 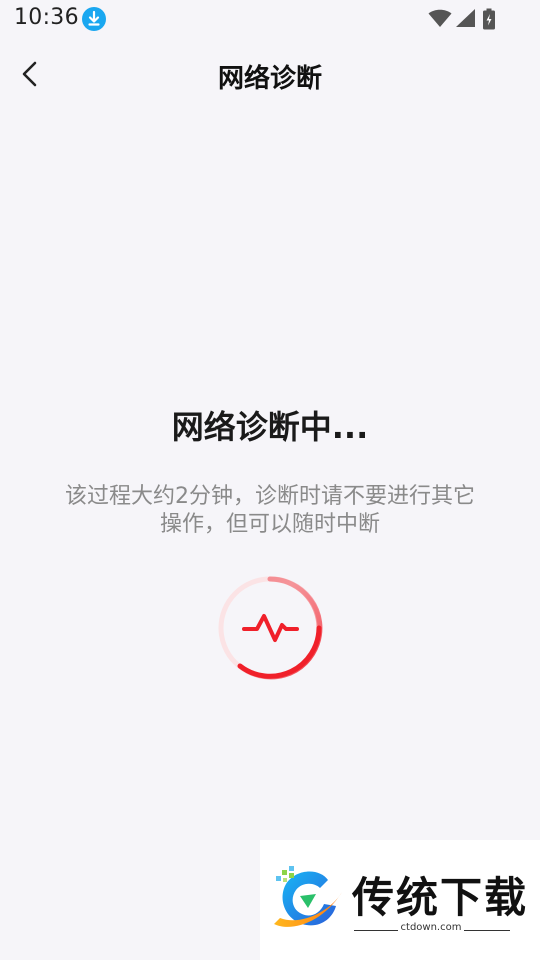 What do you see at coordinates (269, 524) in the screenshot?
I see `description-line: 操作，但可以随时中断` at bounding box center [269, 524].